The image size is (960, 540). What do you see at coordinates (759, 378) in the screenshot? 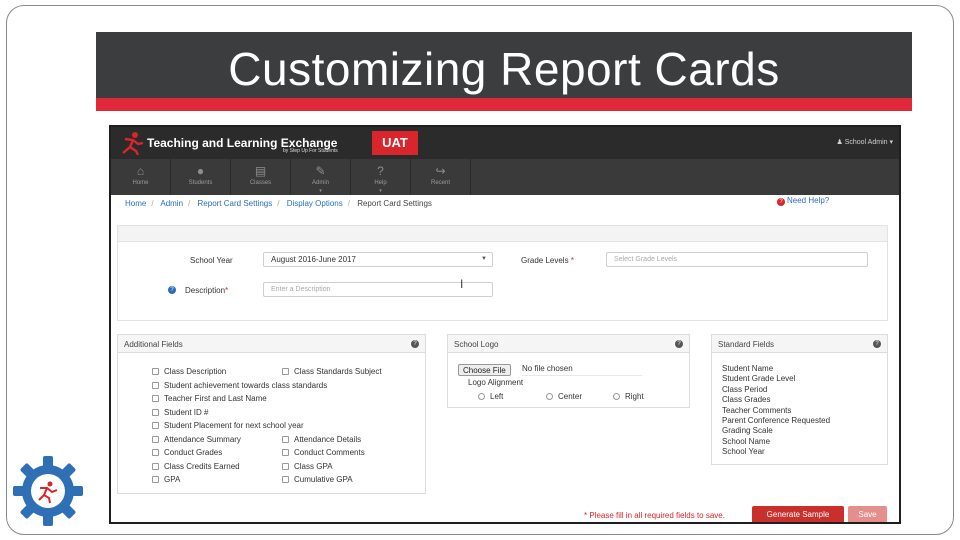
I see `standard-field-item: Student Grade Level` at bounding box center [759, 378].